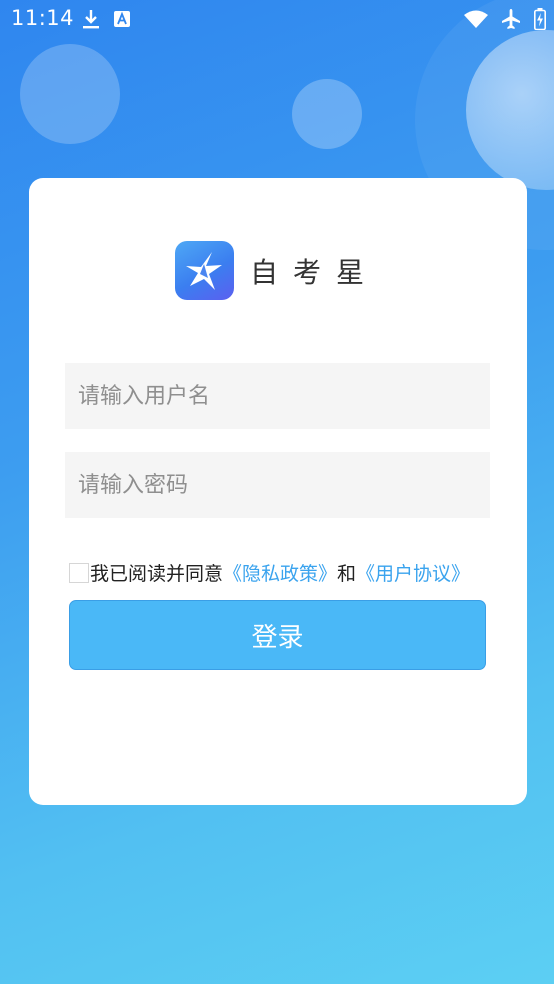  I want to click on agreement-row: 我已阅读并同意 《隐私政策》 和 《用户协议》, so click(269, 572).